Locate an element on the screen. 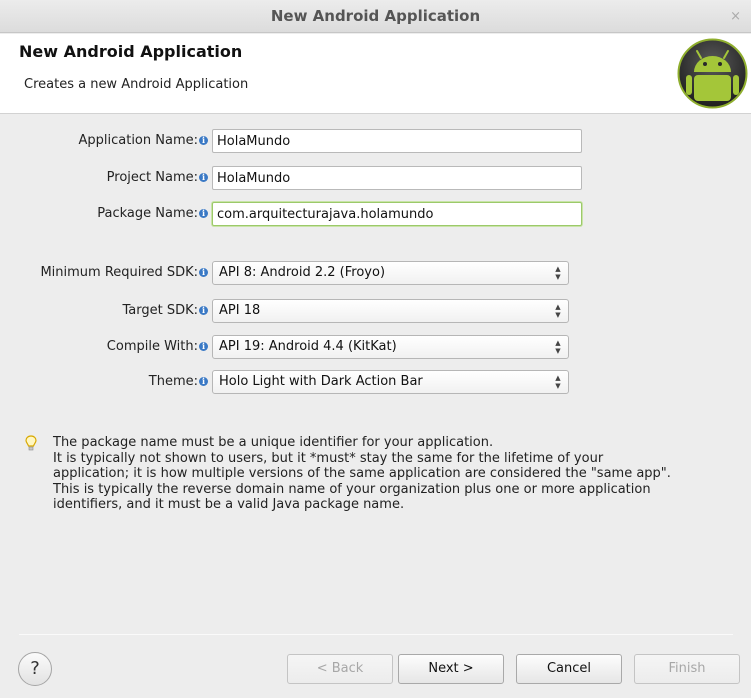 The width and height of the screenshot is (751, 698). application-name-label: Application Name: i is located at coordinates (143, 141).